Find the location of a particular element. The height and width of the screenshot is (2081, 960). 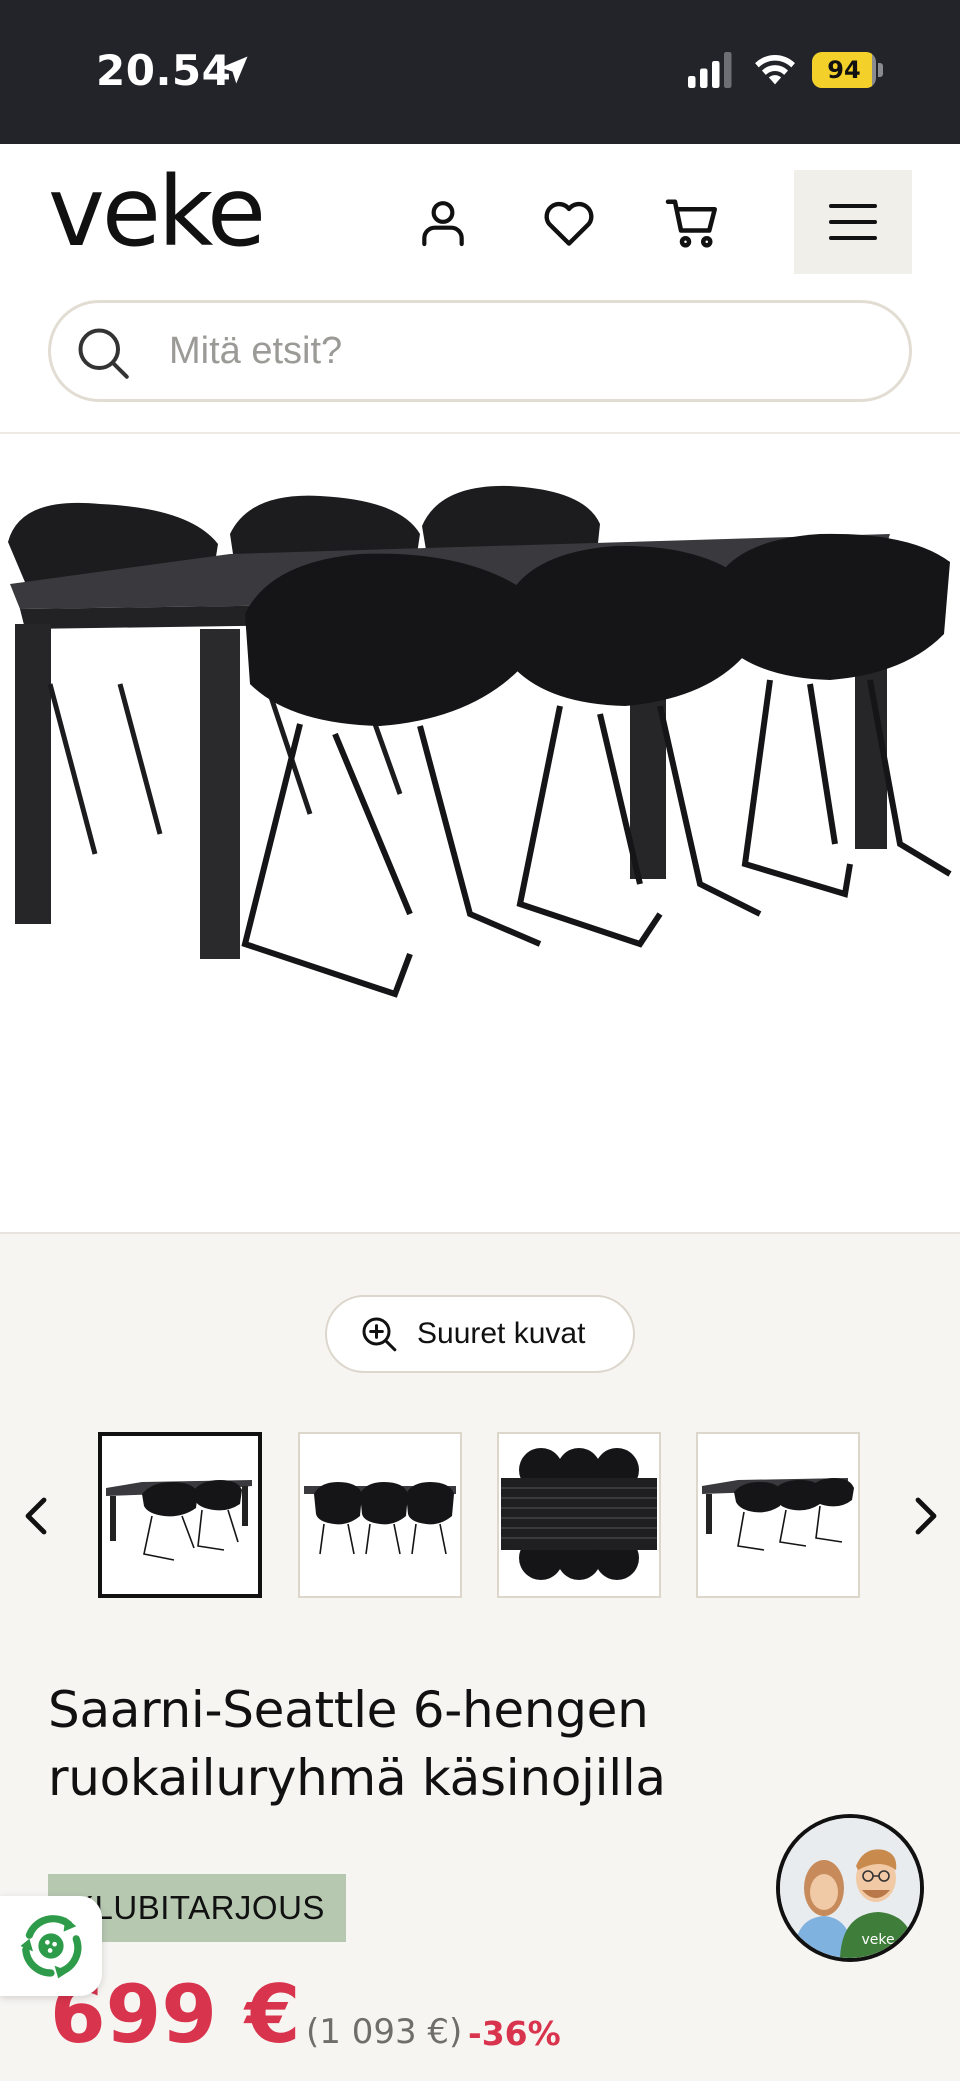

eco-widget-button is located at coordinates (51, 1946).